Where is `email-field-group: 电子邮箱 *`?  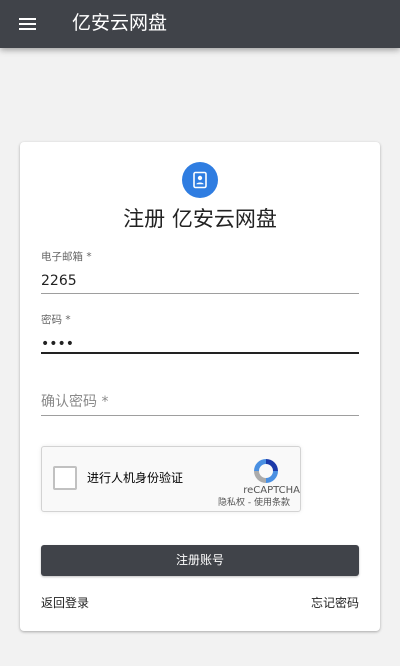 email-field-group: 电子邮箱 * is located at coordinates (200, 273).